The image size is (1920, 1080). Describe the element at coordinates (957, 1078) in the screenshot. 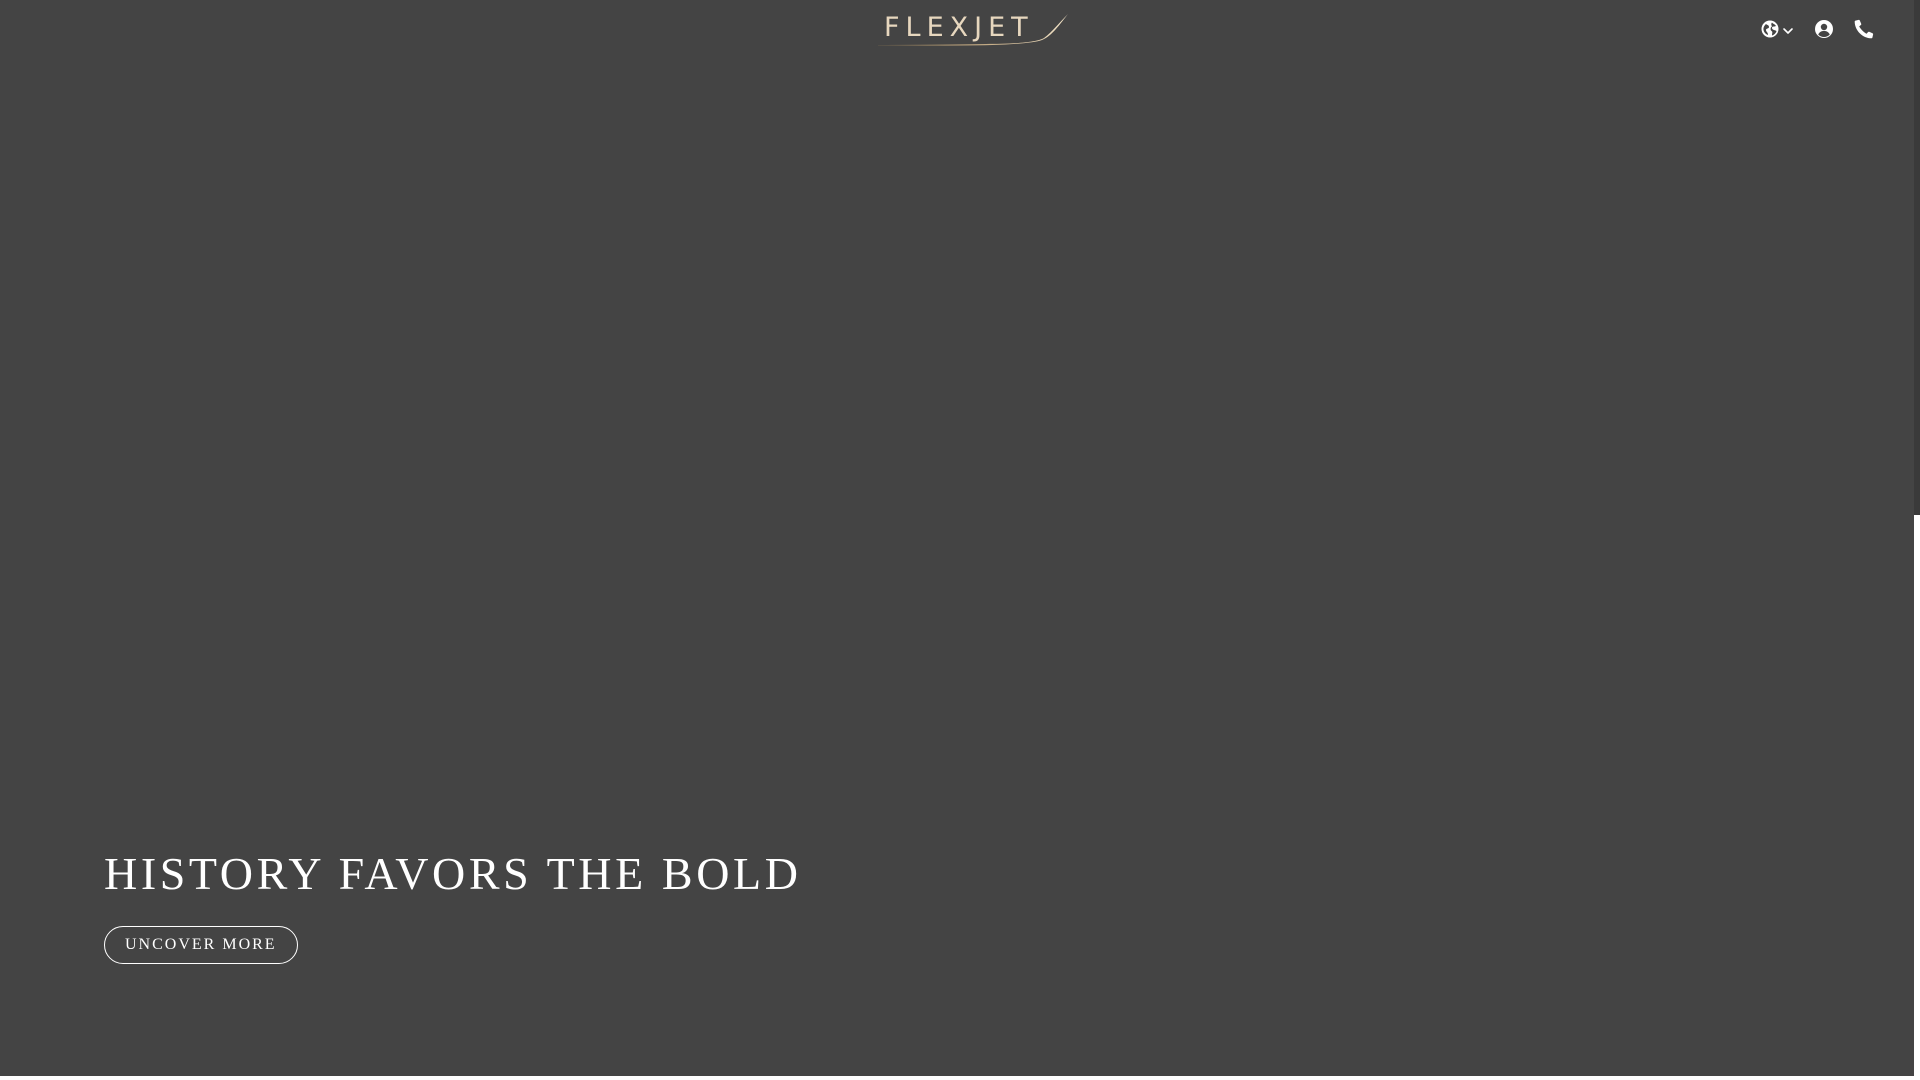

I see `page-bottom-edge` at that location.